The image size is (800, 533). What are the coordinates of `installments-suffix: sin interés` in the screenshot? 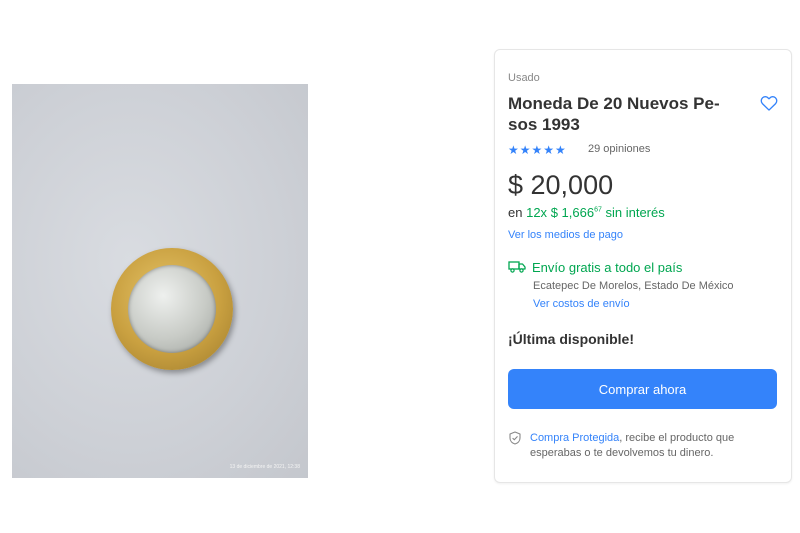 It's located at (635, 212).